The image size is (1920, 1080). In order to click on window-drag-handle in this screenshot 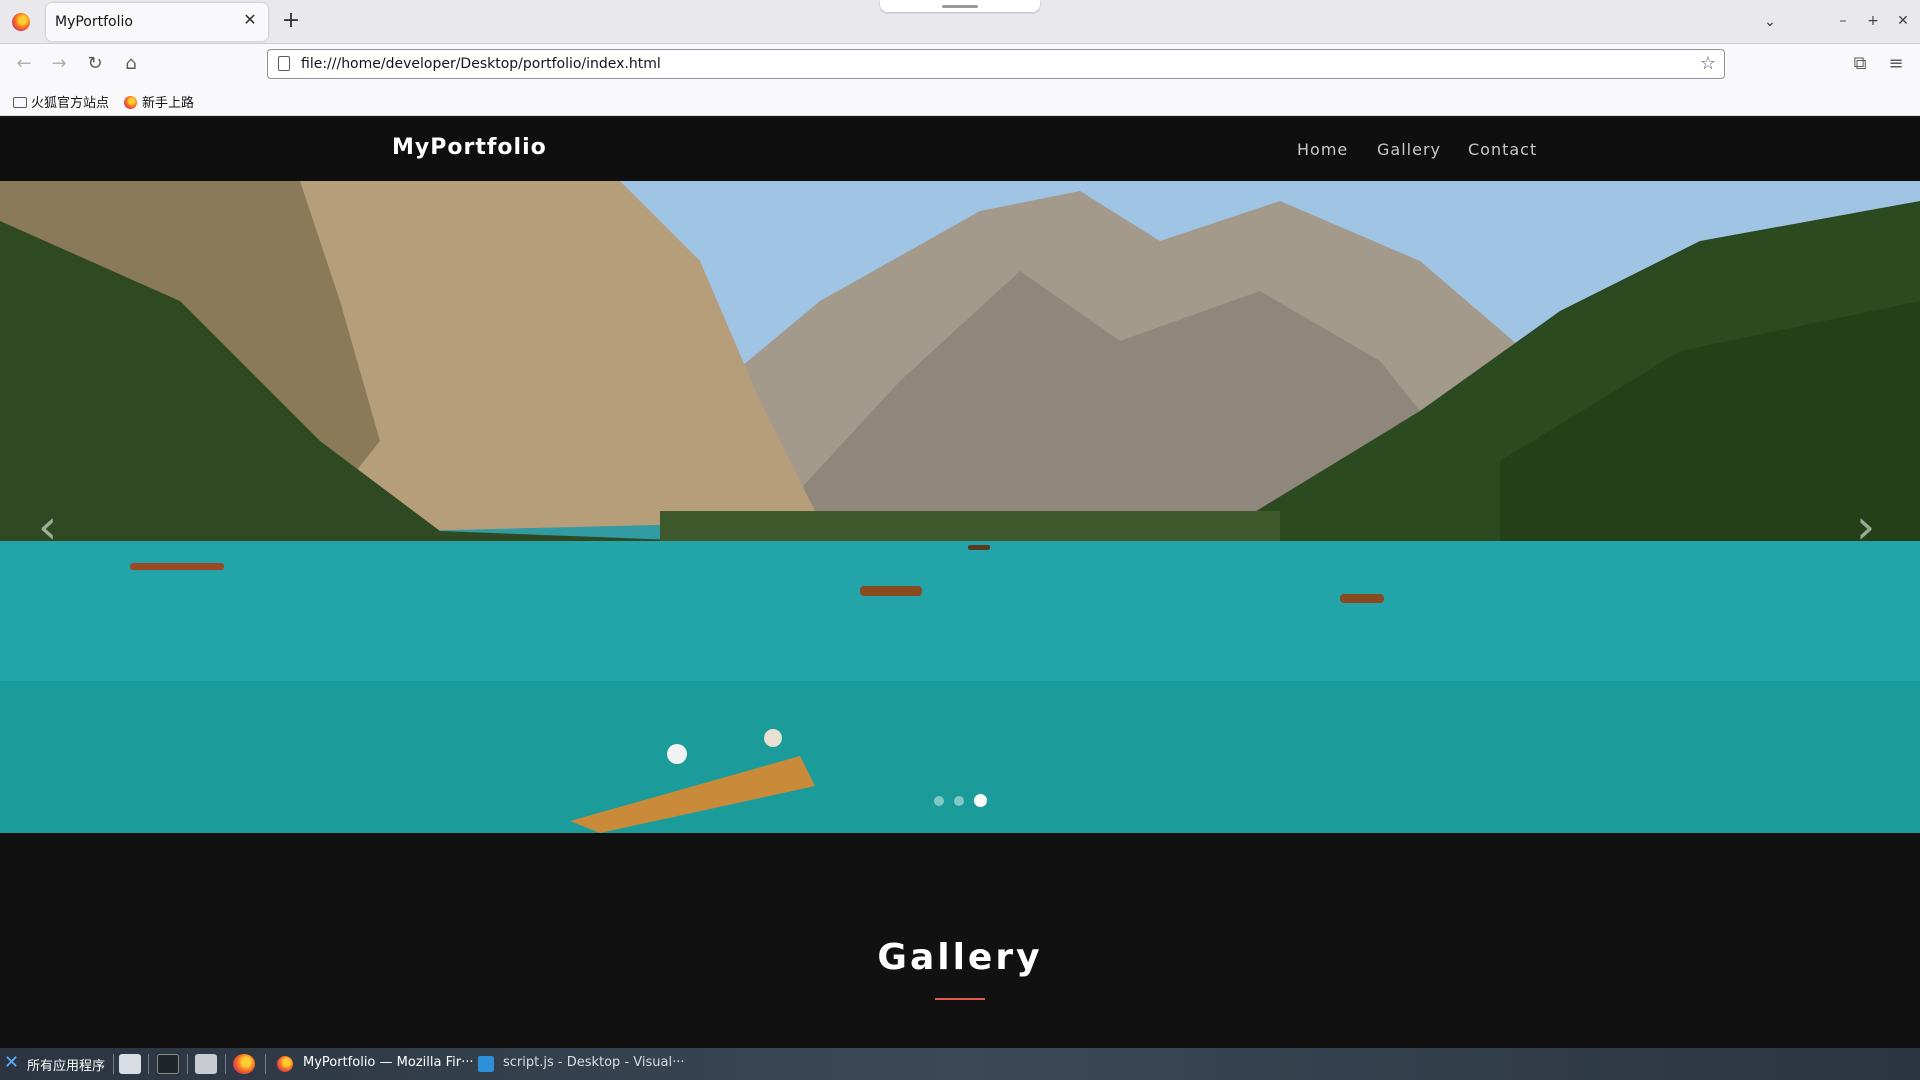, I will do `click(960, 6)`.